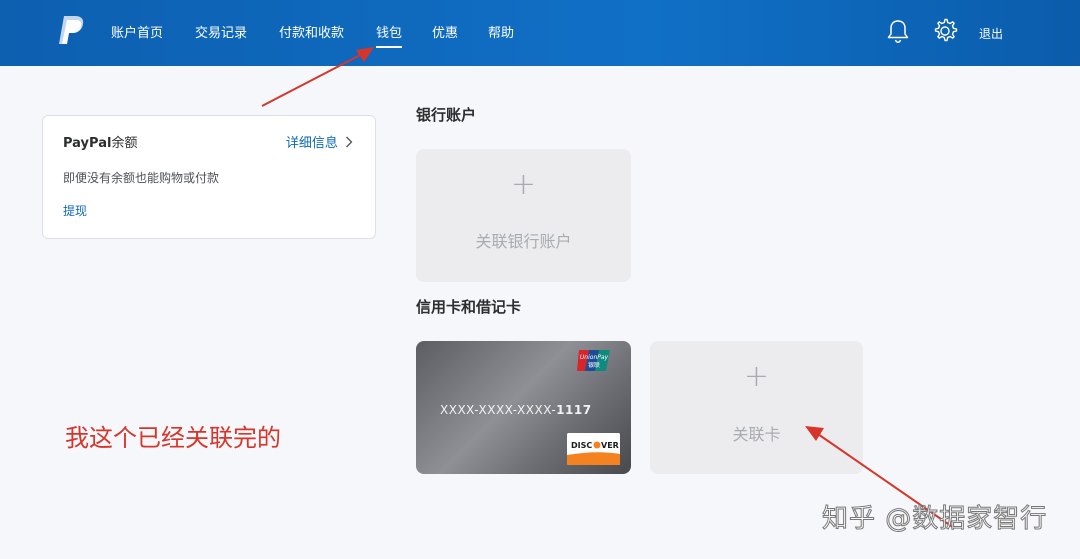  What do you see at coordinates (610, 445) in the screenshot?
I see `svg-text: VER` at bounding box center [610, 445].